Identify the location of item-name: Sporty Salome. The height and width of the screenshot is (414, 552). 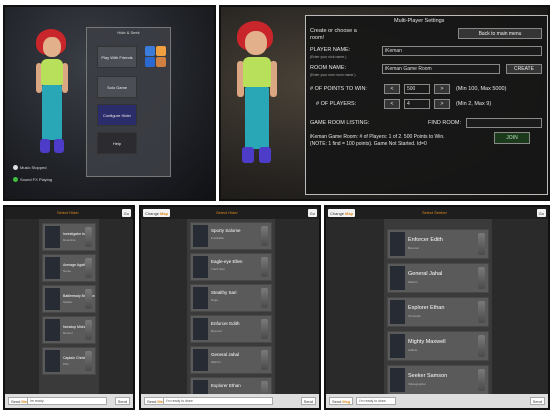
(226, 230).